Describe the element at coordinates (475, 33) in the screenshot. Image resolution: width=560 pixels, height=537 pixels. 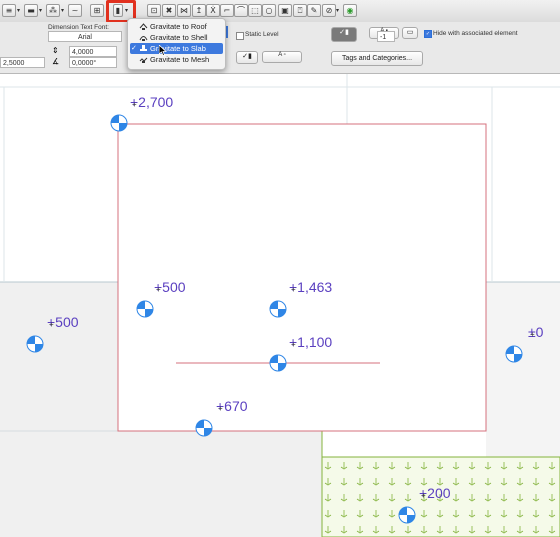
I see `hide-label: Hide with associated element` at that location.